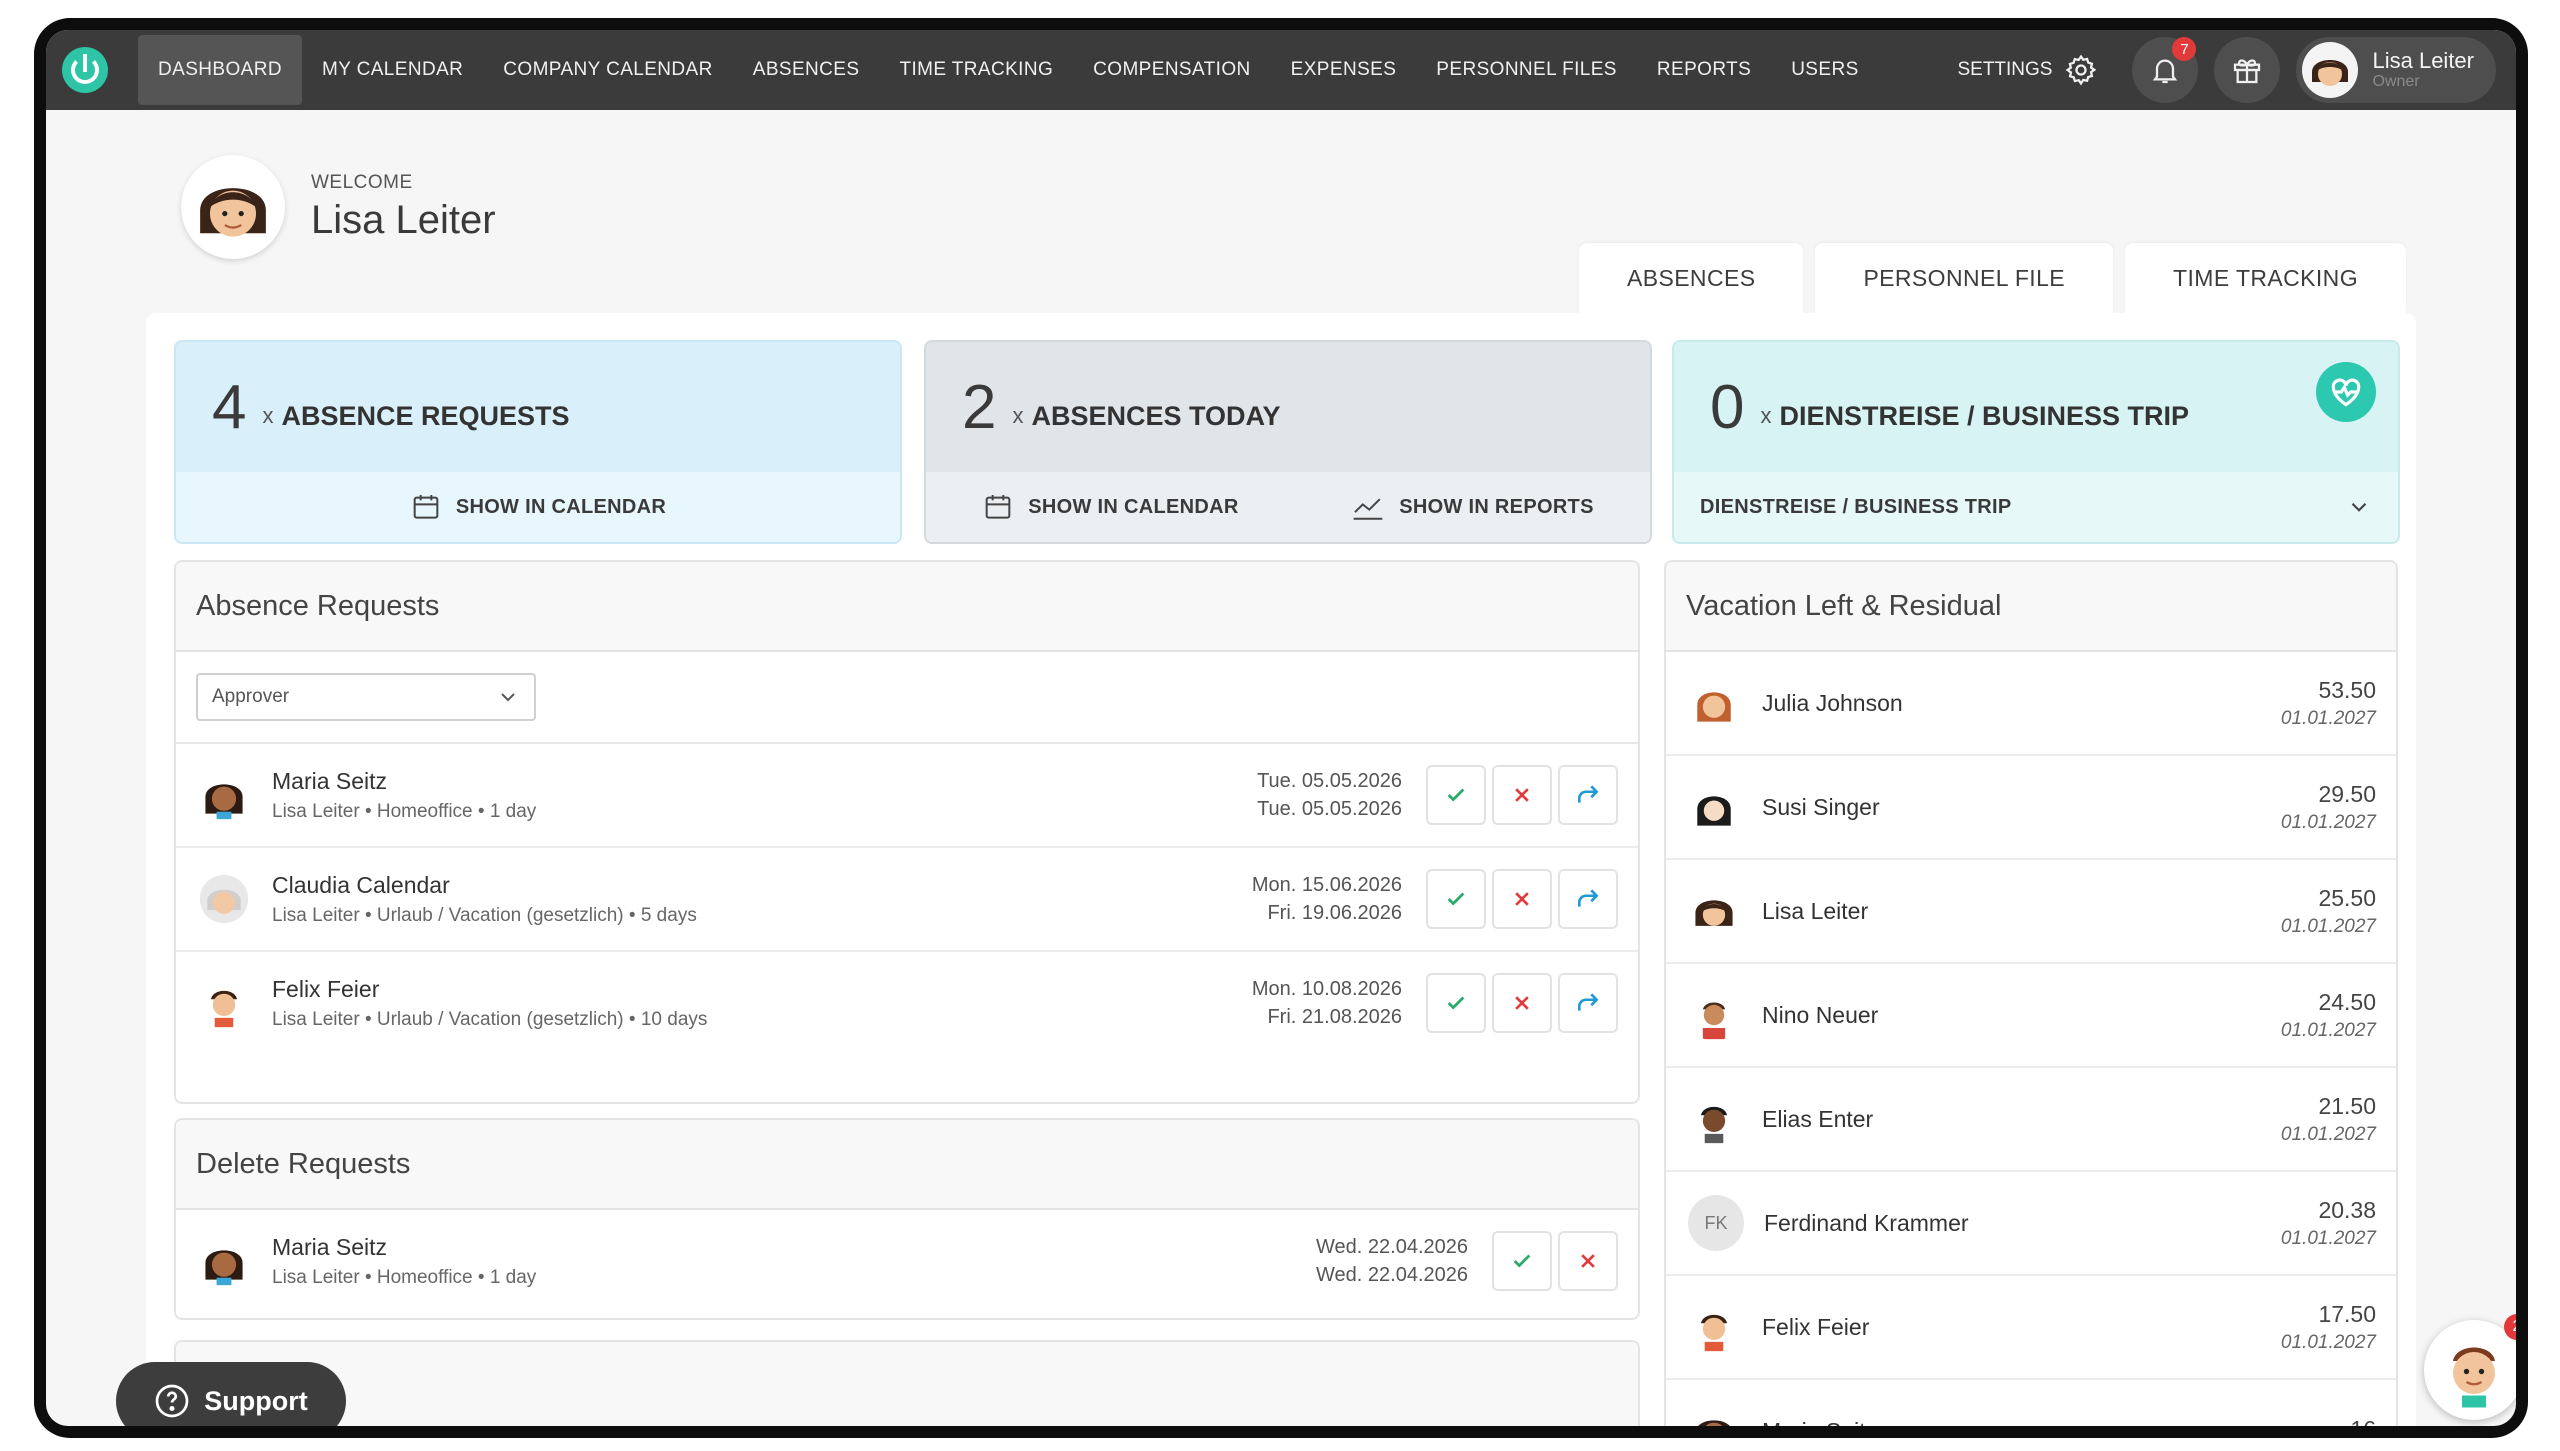 The height and width of the screenshot is (1451, 2560). What do you see at coordinates (362, 182) in the screenshot?
I see `welcome-label: WELCOME` at bounding box center [362, 182].